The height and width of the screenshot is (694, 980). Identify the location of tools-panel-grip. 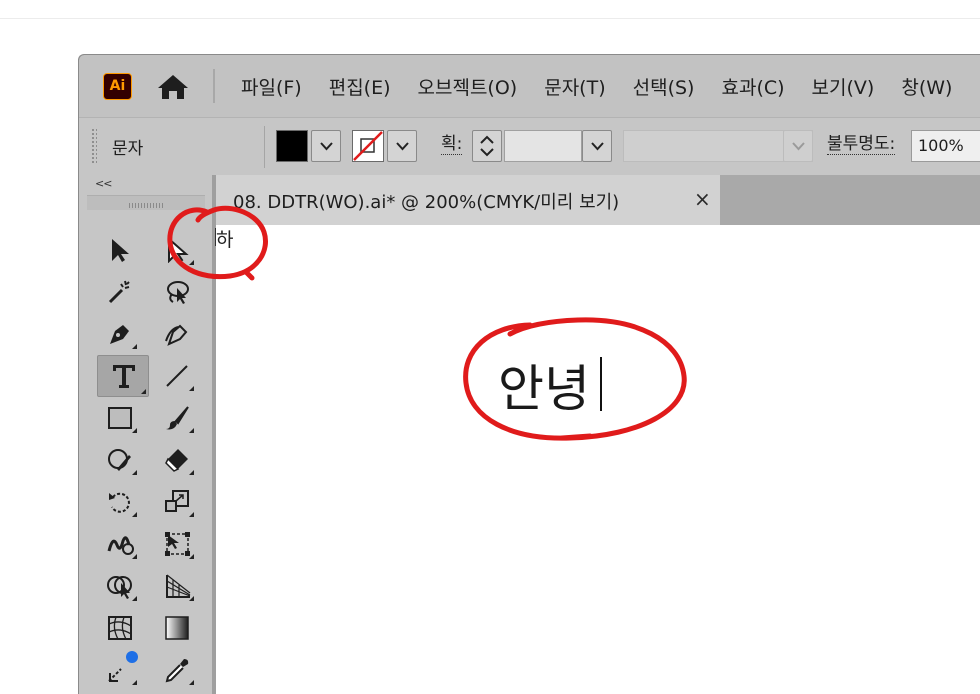
(147, 205).